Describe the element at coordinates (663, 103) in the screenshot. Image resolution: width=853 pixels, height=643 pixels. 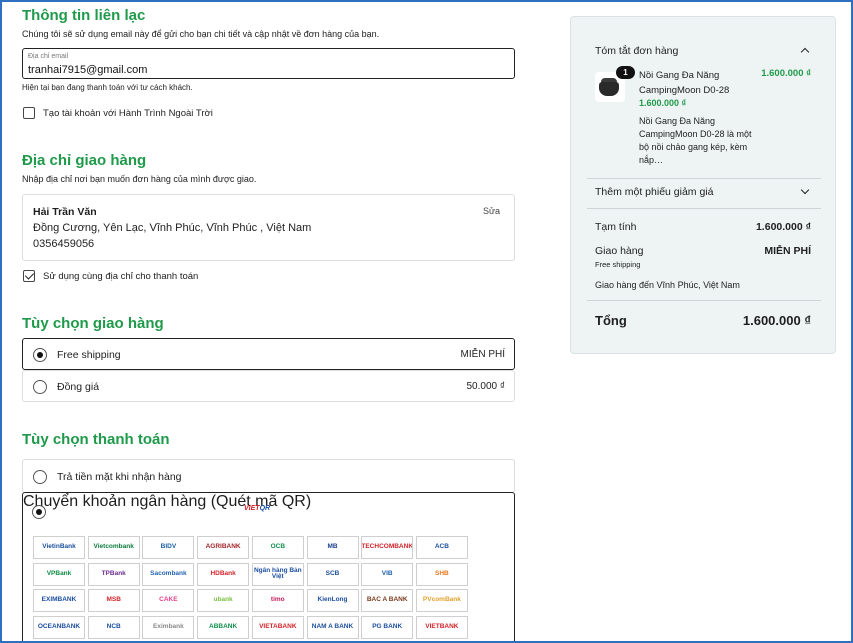
I see `product-unit-price: 1.600.000 ₫` at that location.